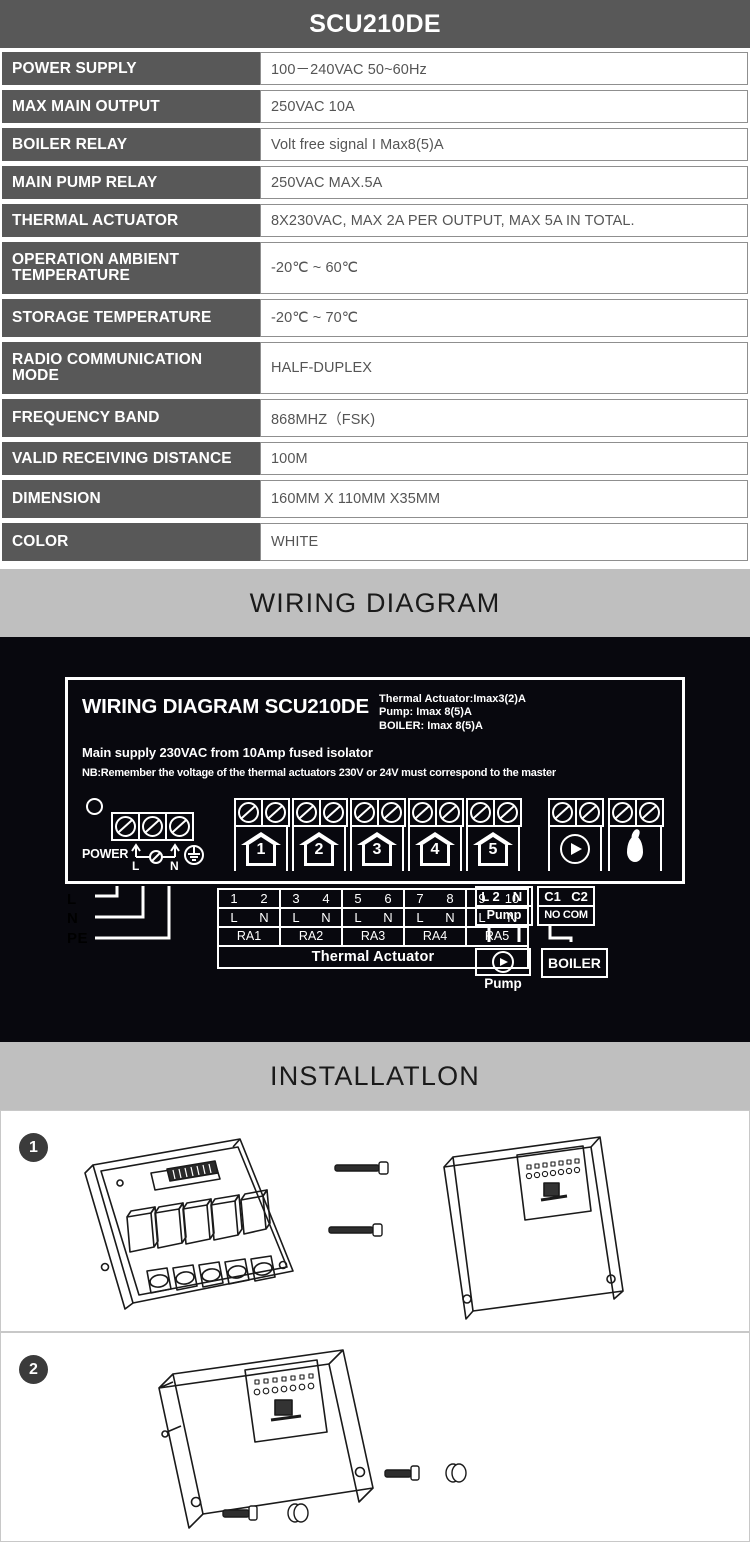  What do you see at coordinates (504, 144) in the screenshot?
I see `spec-value: Volt free signal I Max8(5)A` at bounding box center [504, 144].